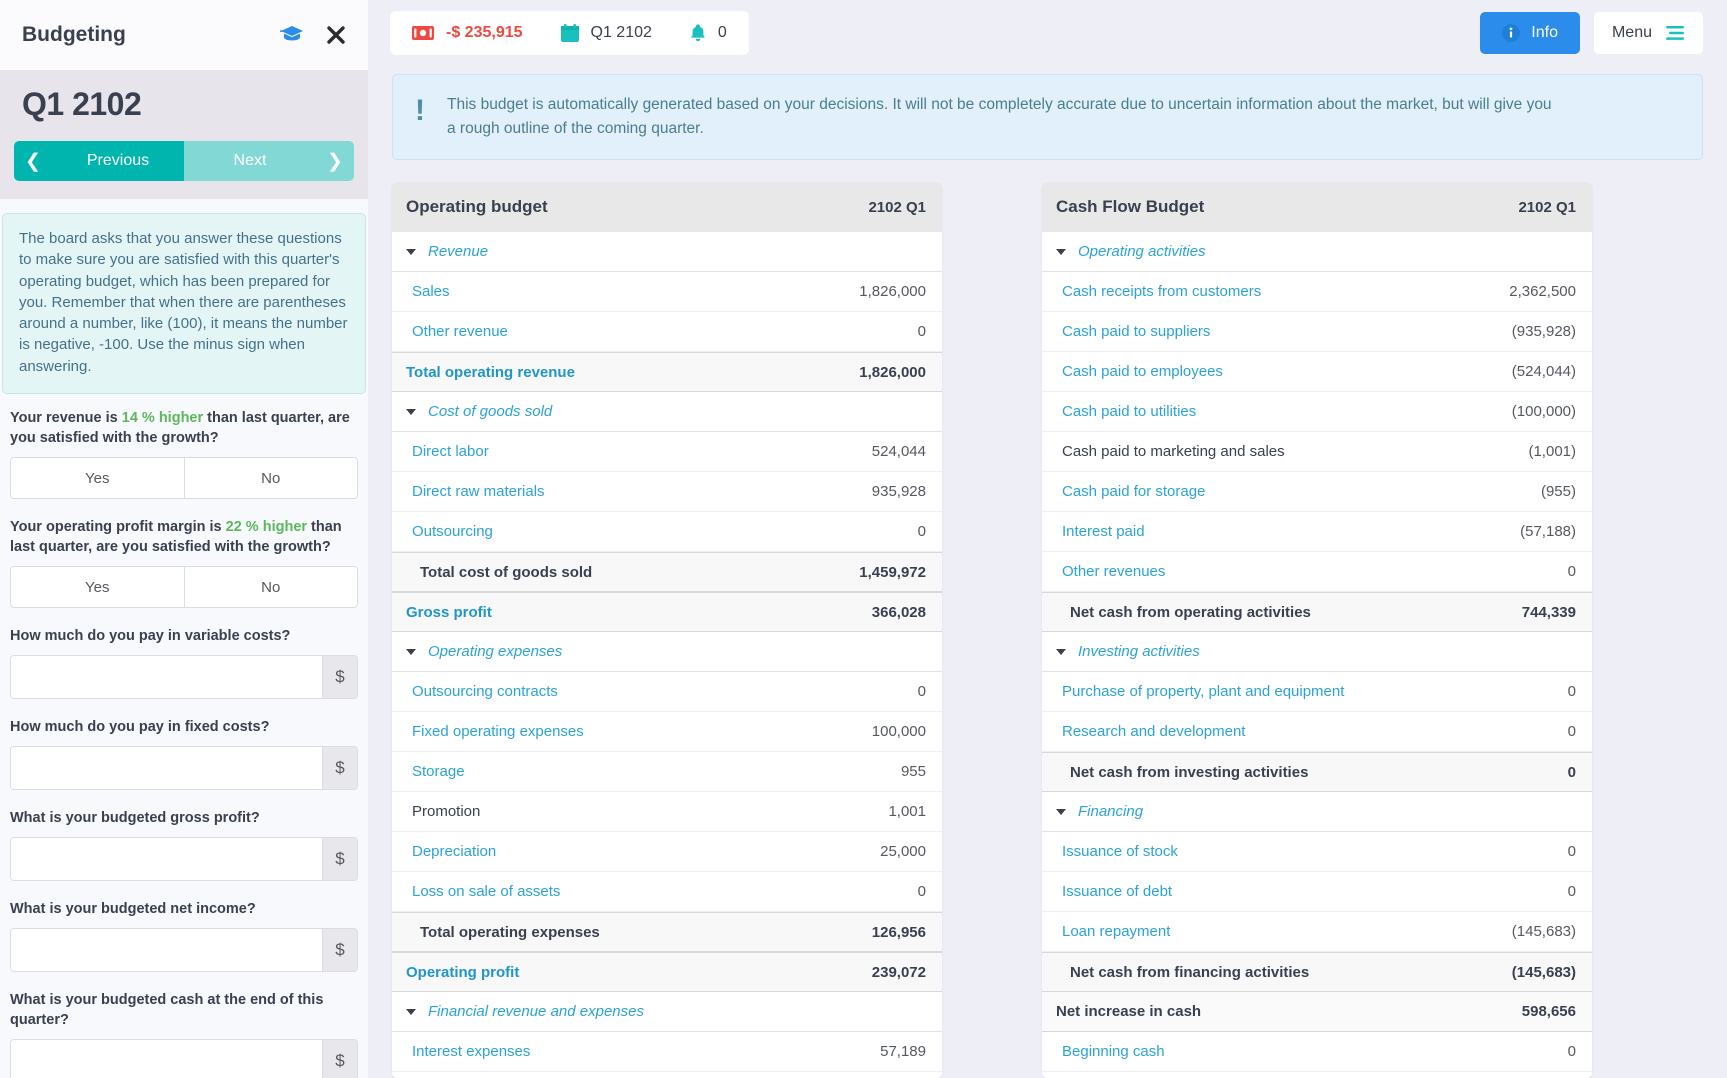 Image resolution: width=1727 pixels, height=1078 pixels. I want to click on row-label: Cash paid to employees, so click(1284, 371).